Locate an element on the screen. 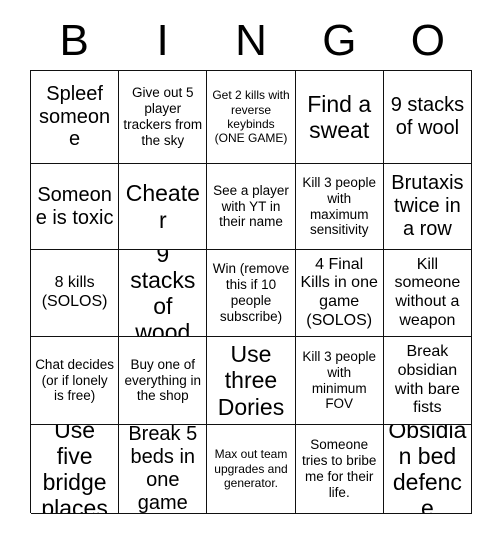 This screenshot has height=544, width=500. bingo-cell-label: Someone is toxic is located at coordinates (74, 206).